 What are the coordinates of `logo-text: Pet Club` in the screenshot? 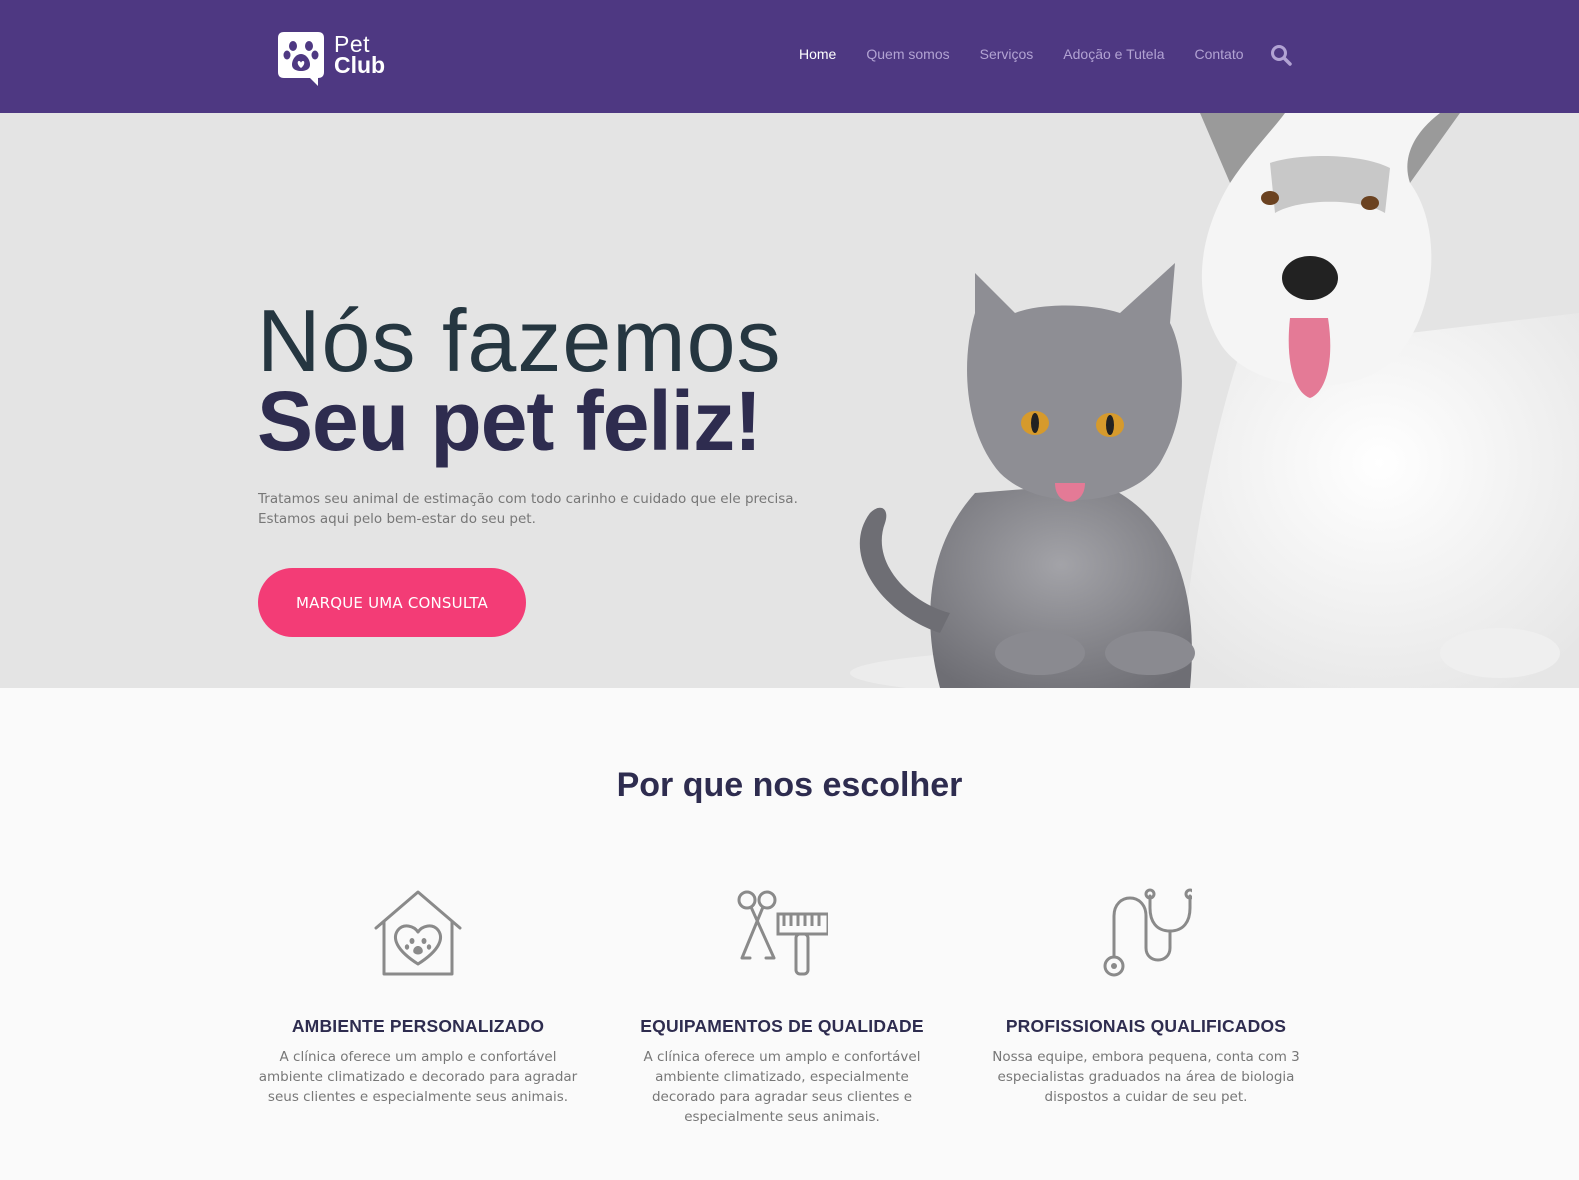 It's located at (360, 55).